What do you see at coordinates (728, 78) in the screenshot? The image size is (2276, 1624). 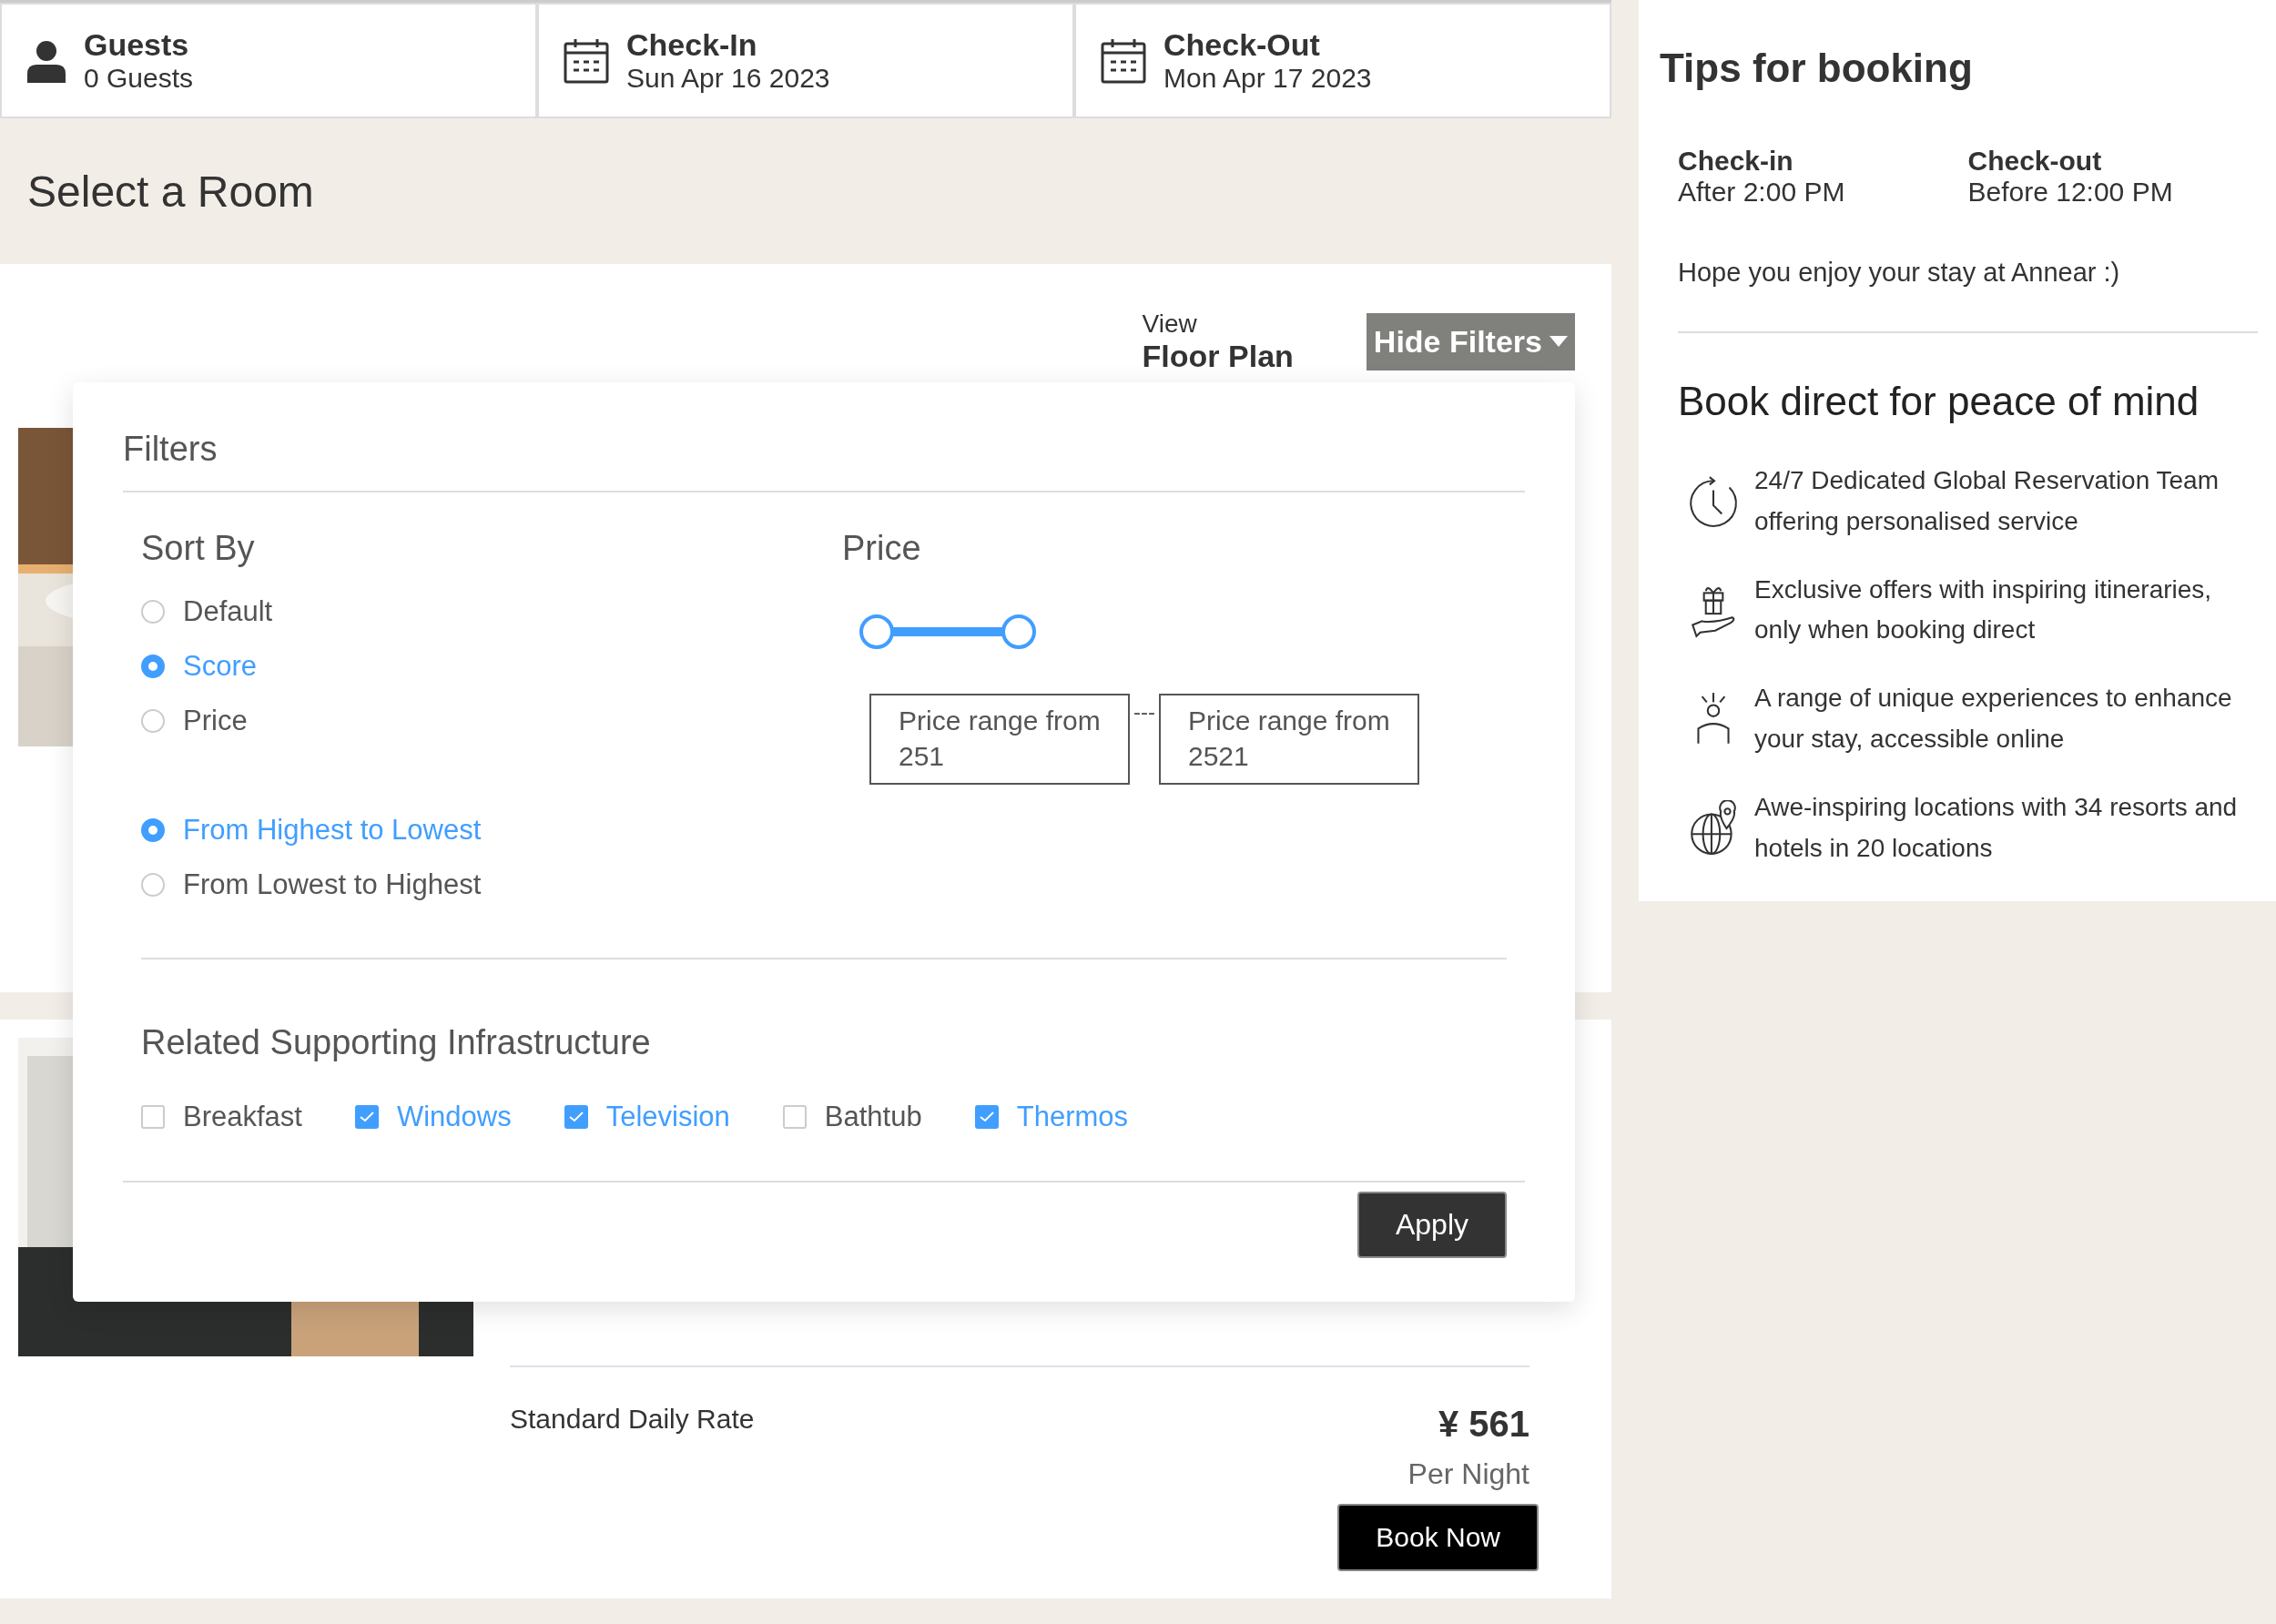 I see `field-value: Sun Apr 16 2023` at bounding box center [728, 78].